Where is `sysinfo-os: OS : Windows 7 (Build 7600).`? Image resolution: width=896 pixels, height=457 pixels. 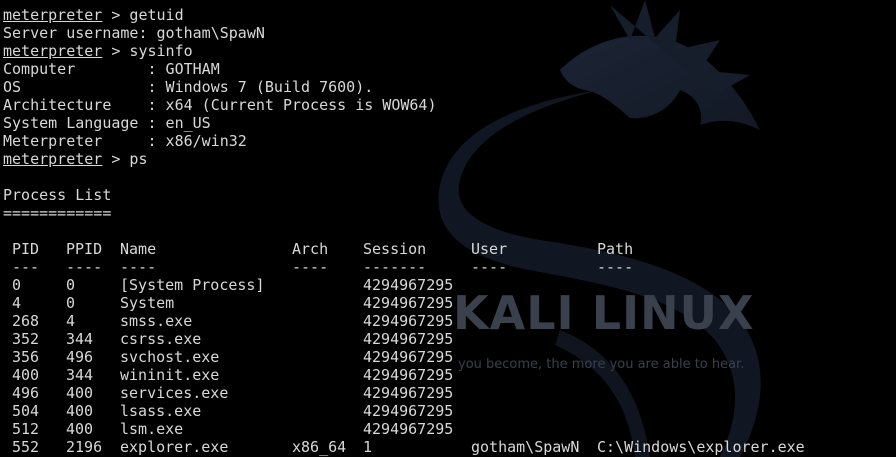
sysinfo-os: OS : Windows 7 (Build 7600). is located at coordinates (188, 87).